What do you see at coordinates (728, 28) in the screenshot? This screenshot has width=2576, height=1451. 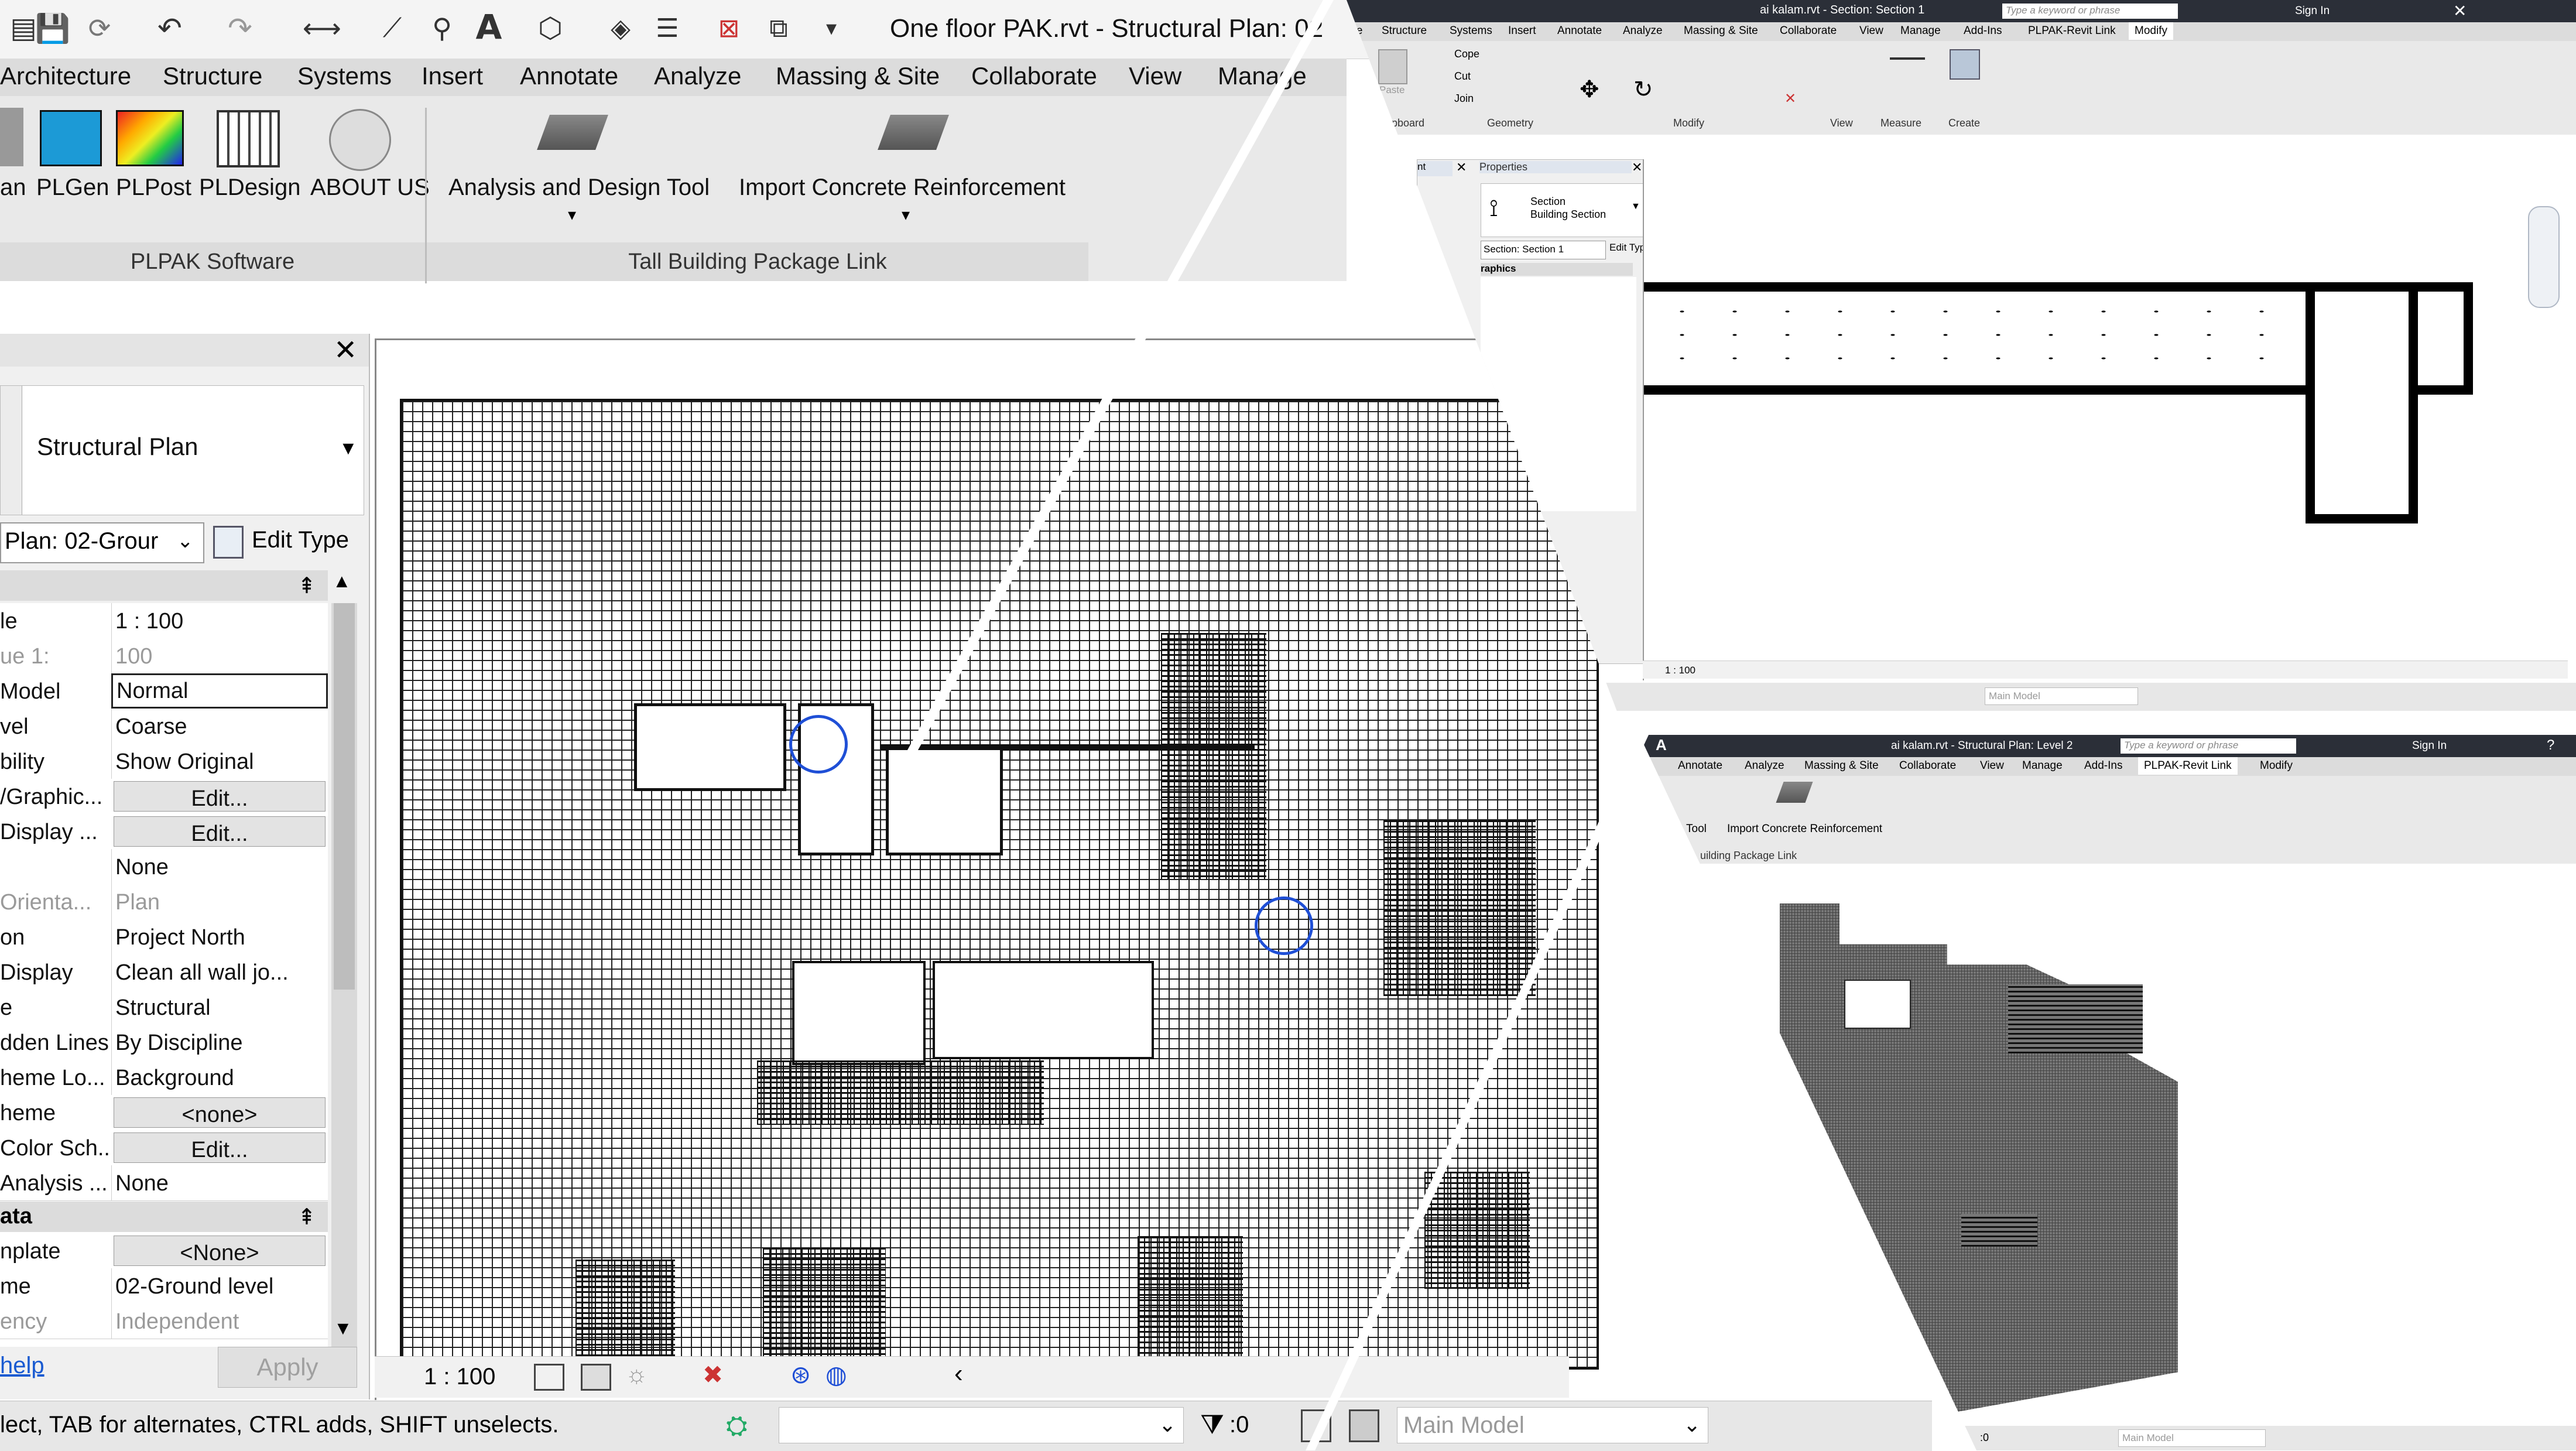 I see `close-hidden-icon: ⊠` at bounding box center [728, 28].